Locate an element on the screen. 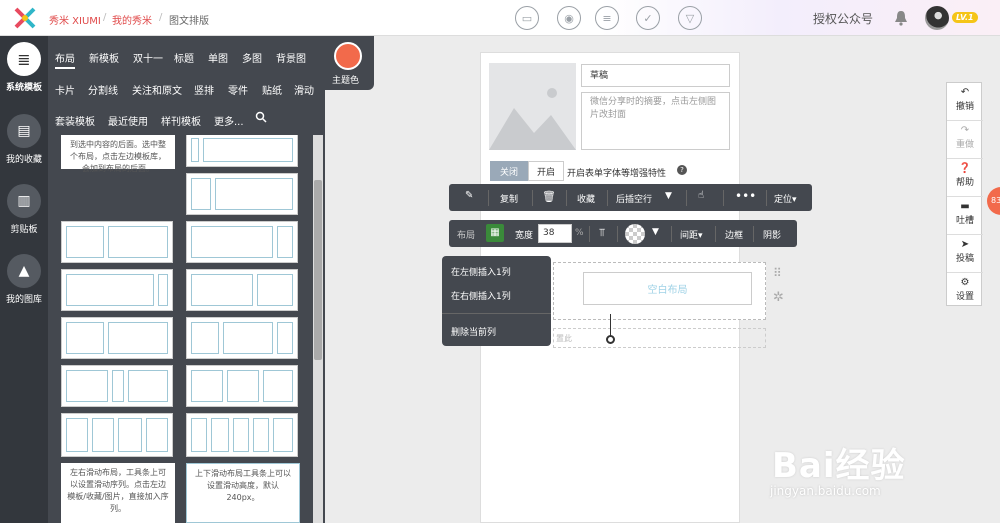 The image size is (1000, 523). drop-hint: 置此 is located at coordinates (564, 338).